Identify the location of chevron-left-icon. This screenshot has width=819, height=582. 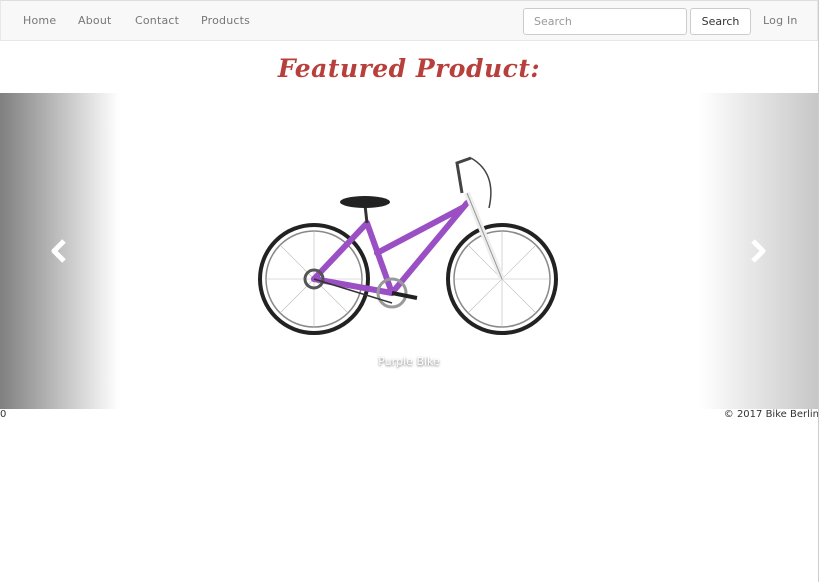
(58, 251).